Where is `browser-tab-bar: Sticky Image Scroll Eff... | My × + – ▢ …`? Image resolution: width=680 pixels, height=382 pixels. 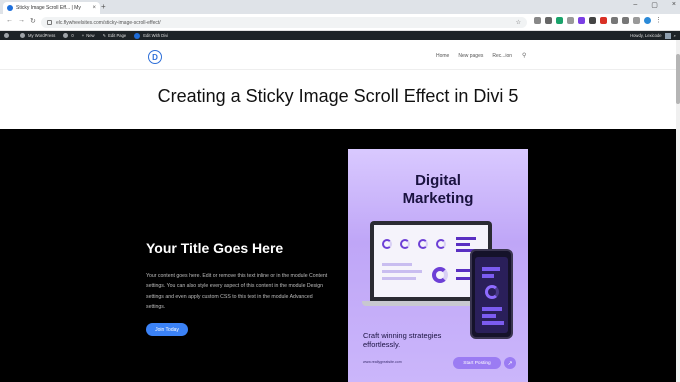
browser-tab-bar: Sticky Image Scroll Eff... | My × + – ▢ … is located at coordinates (340, 7).